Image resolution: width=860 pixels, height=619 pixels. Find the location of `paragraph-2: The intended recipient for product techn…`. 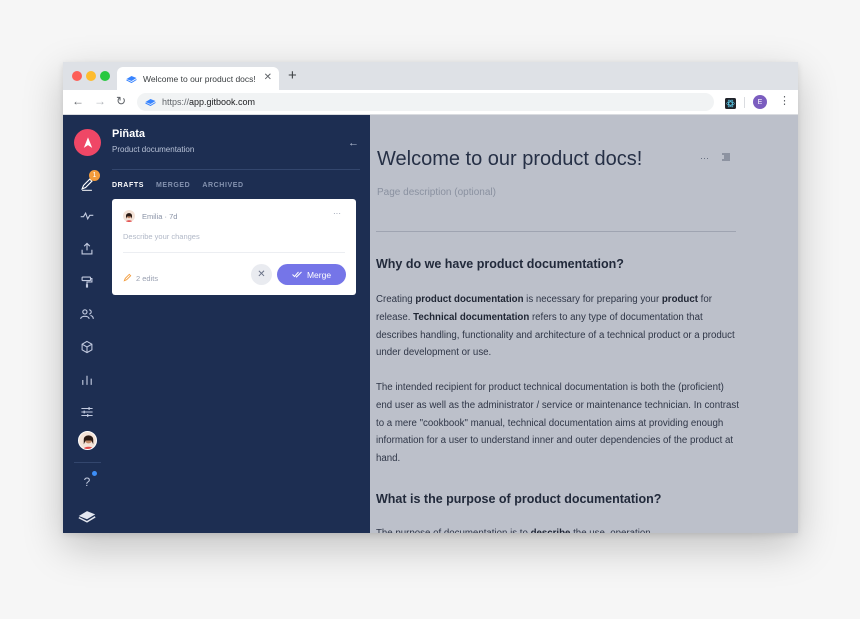

paragraph-2: The intended recipient for product techn… is located at coordinates (558, 423).